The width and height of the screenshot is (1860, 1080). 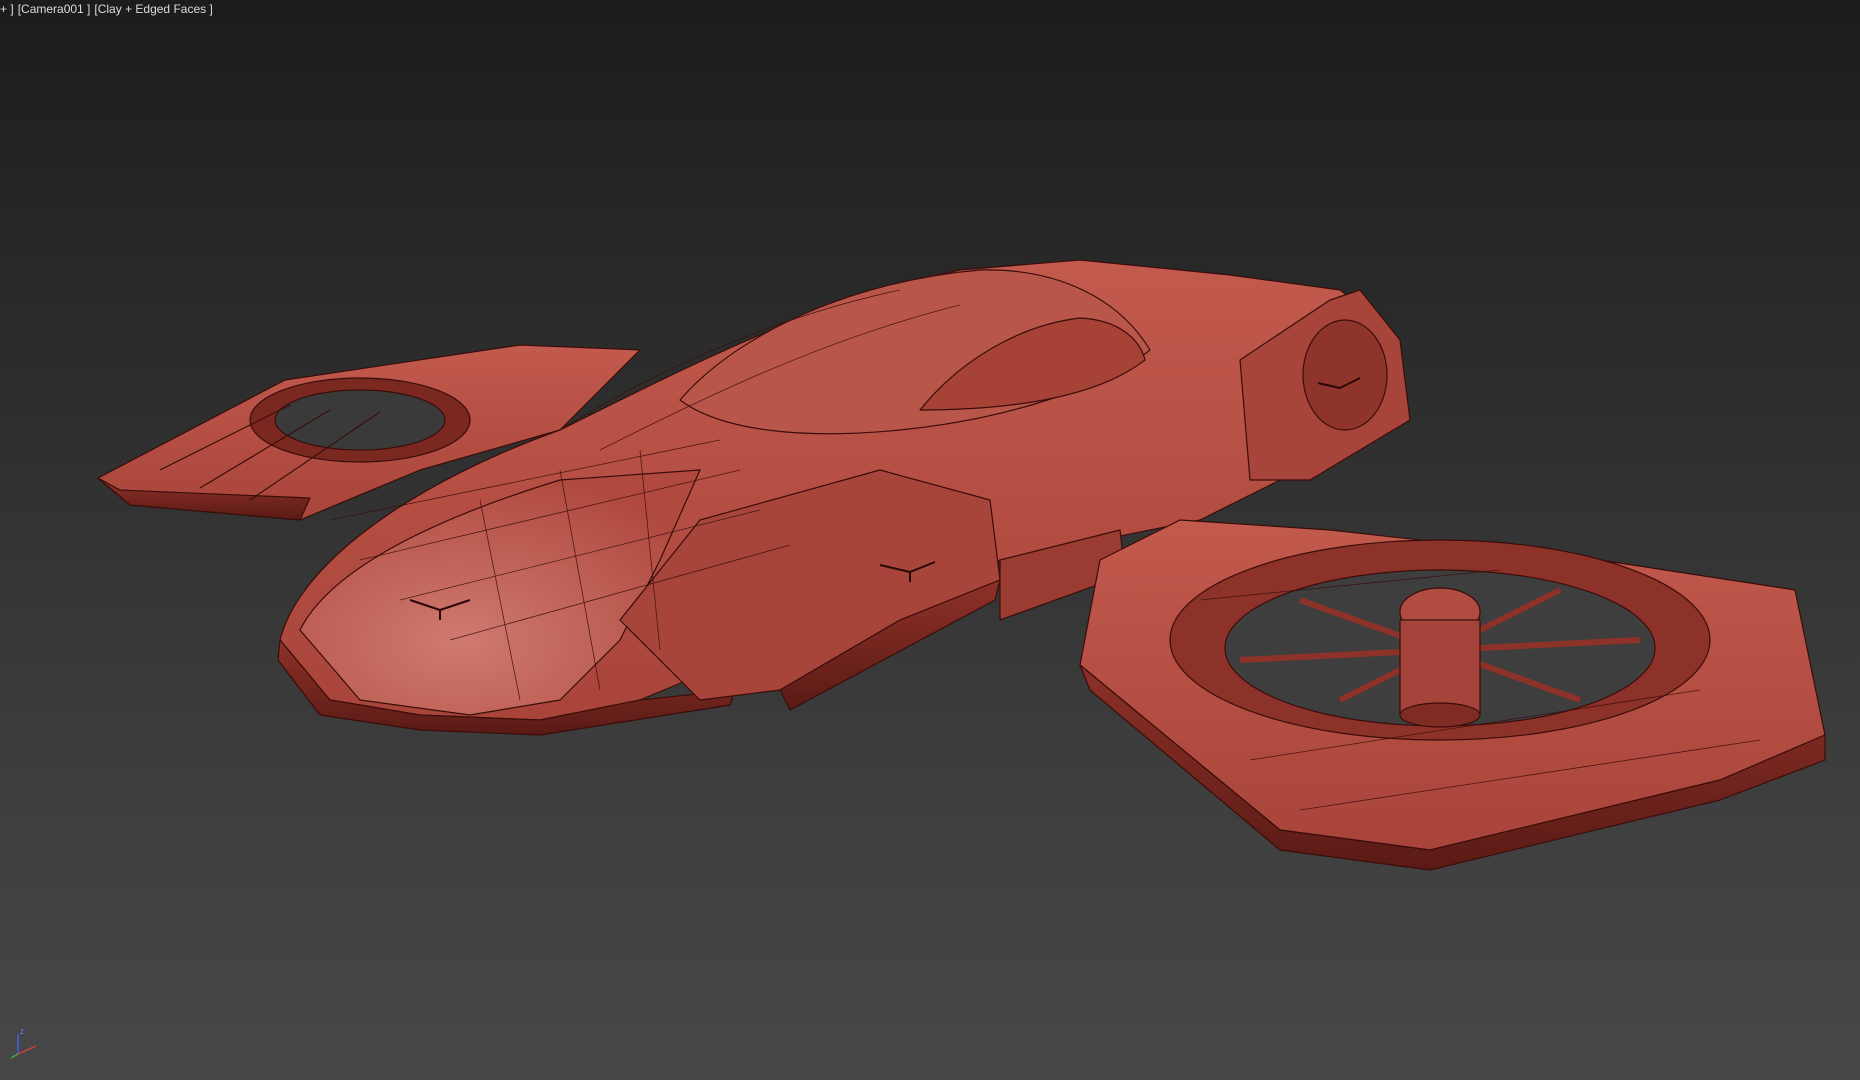 What do you see at coordinates (22, 1031) in the screenshot?
I see `z-axis-label: z` at bounding box center [22, 1031].